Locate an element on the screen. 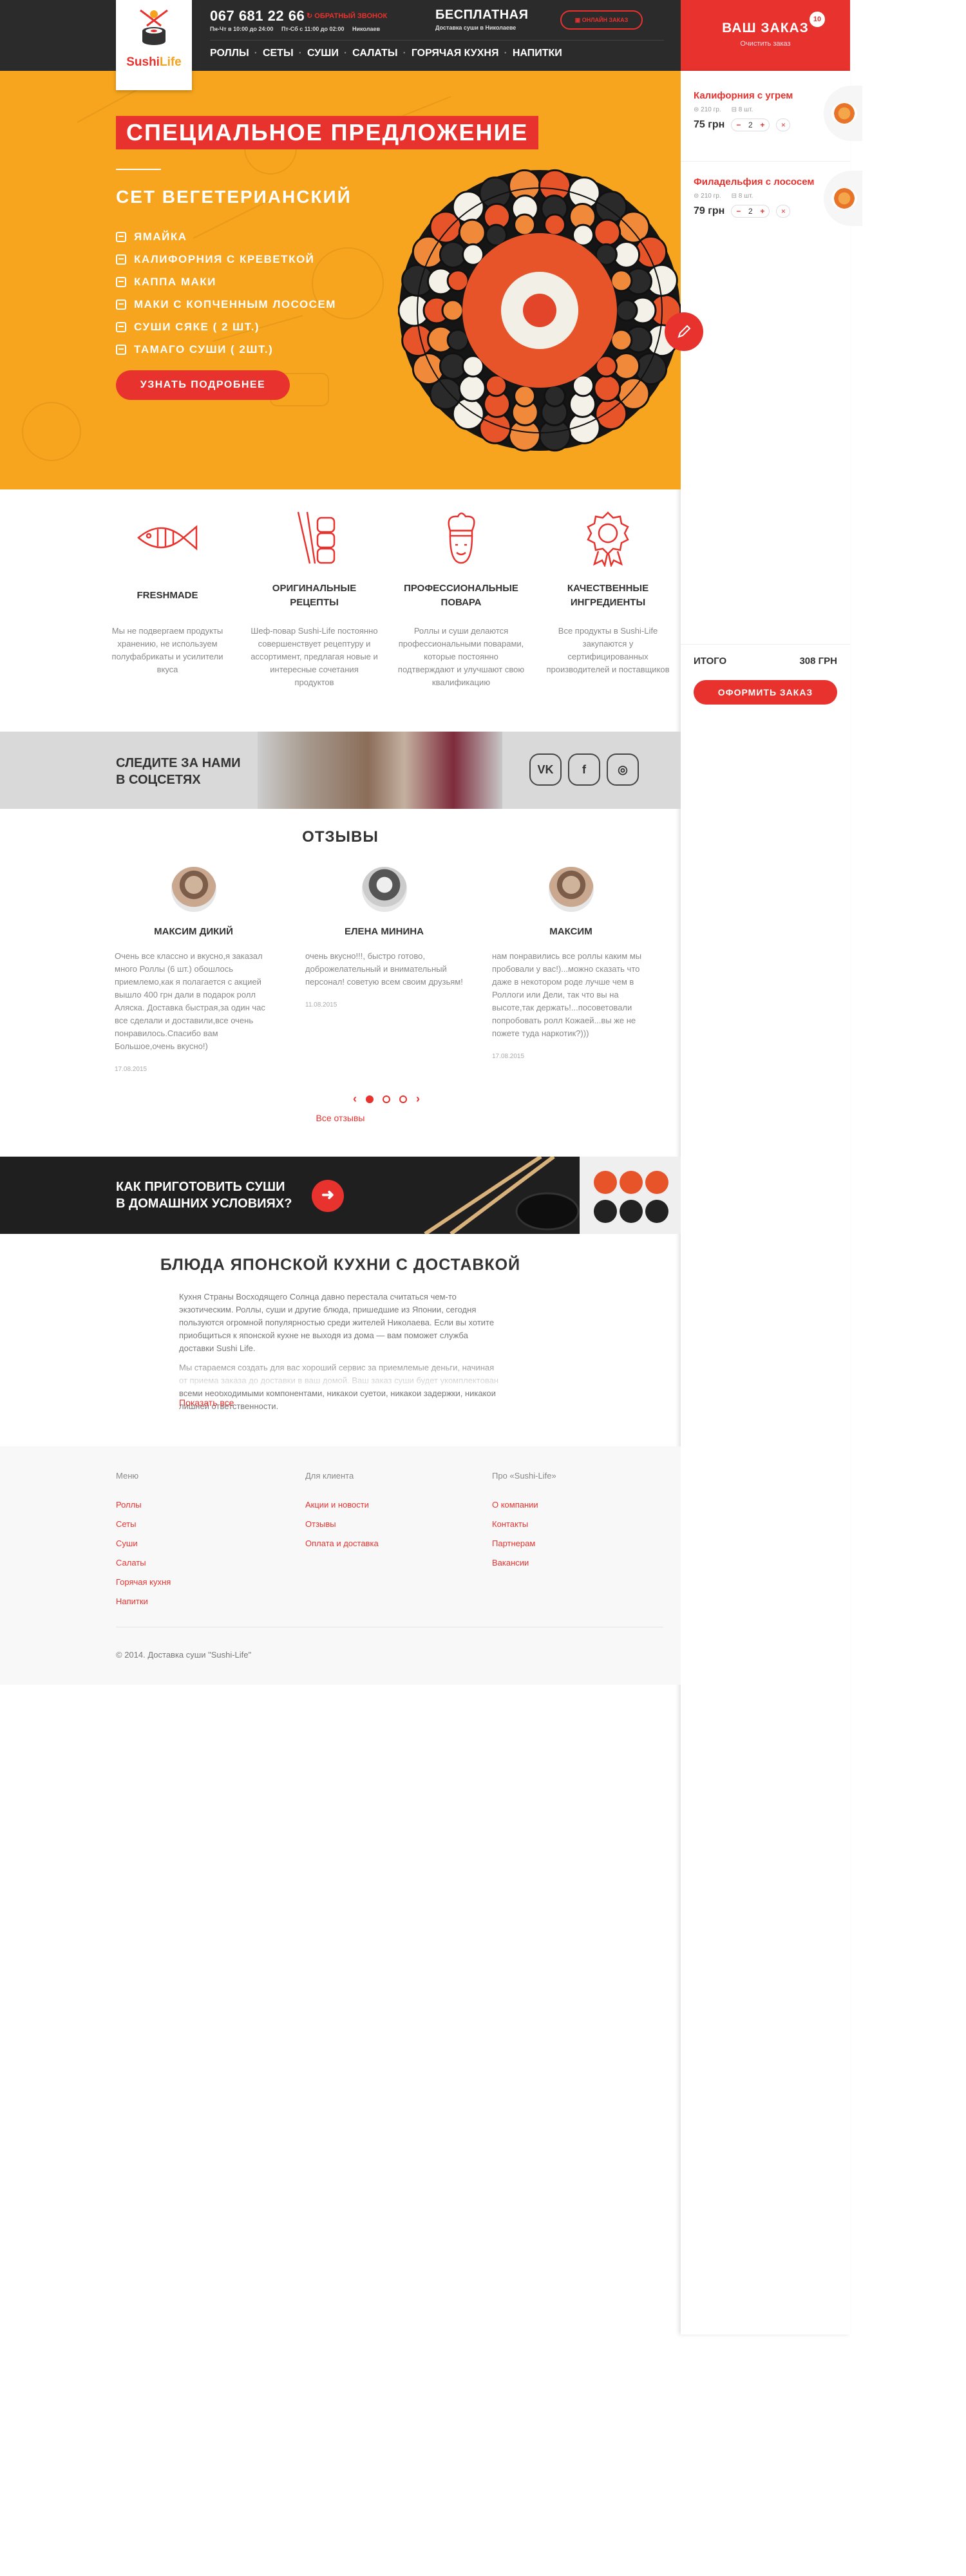  sushi-logo-icon is located at coordinates (154, 27).